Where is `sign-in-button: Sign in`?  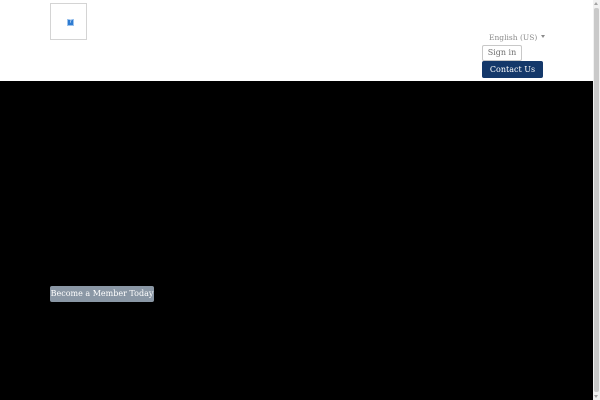 sign-in-button: Sign in is located at coordinates (502, 53).